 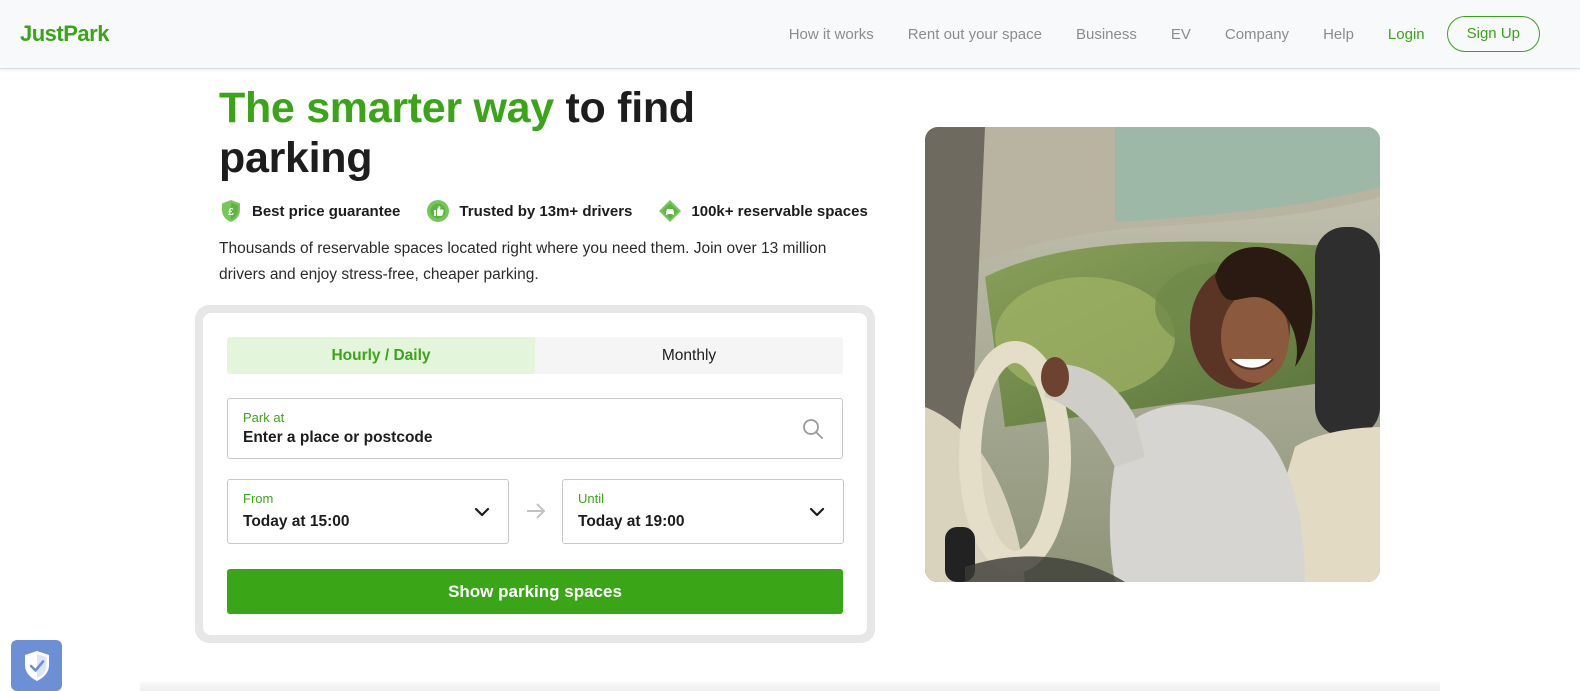 I want to click on hero-title: The smarter way to find parking, so click(x=539, y=133).